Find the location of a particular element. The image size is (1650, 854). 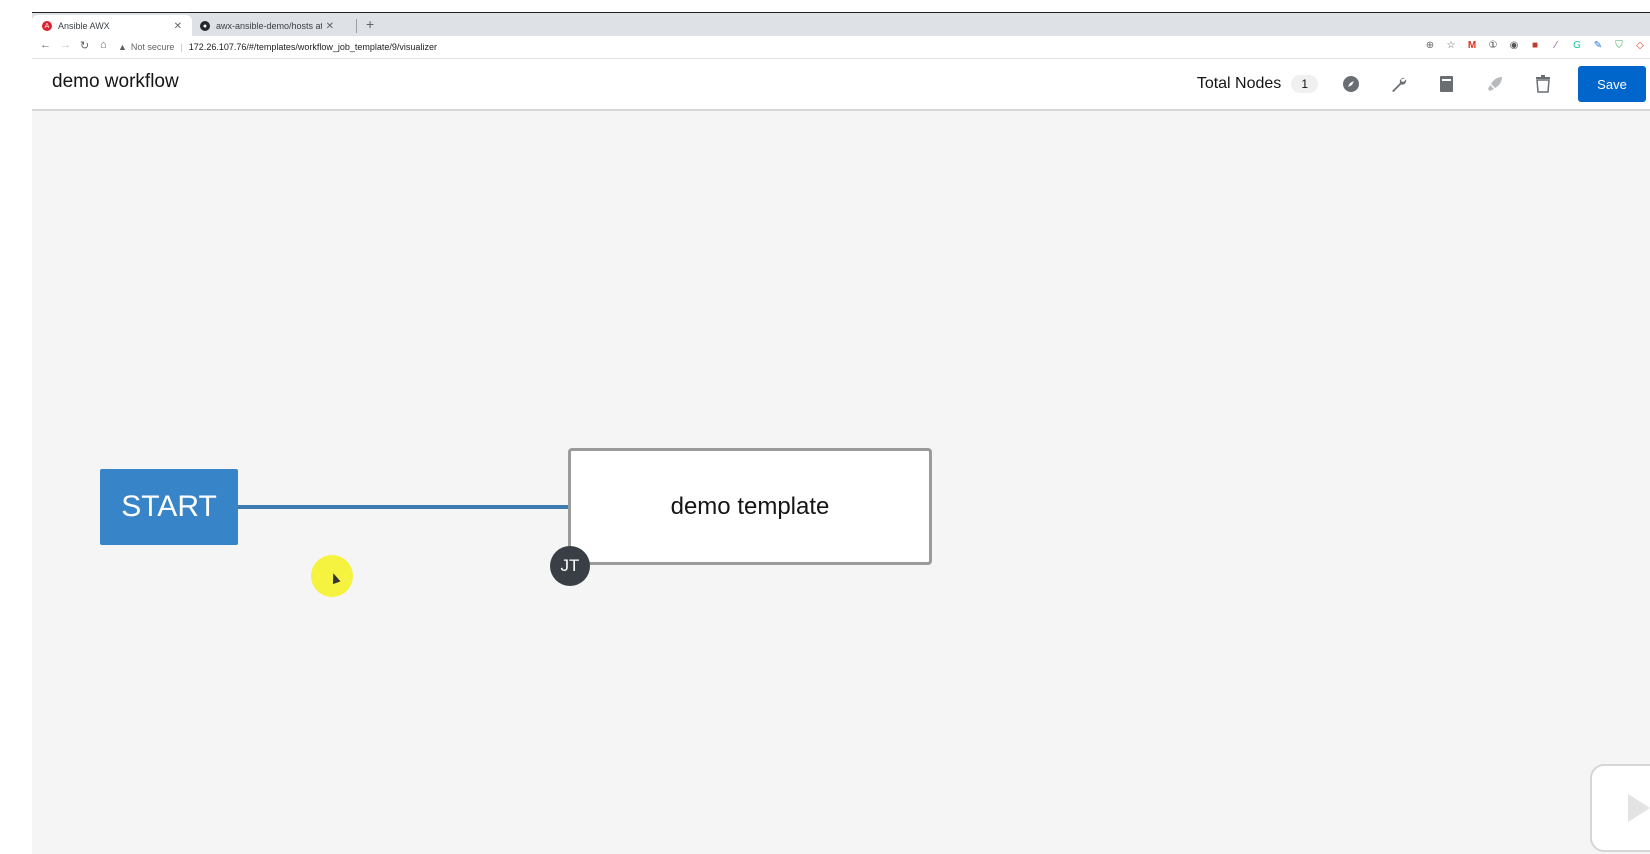

shield-icon: ⛉ is located at coordinates (1619, 45).